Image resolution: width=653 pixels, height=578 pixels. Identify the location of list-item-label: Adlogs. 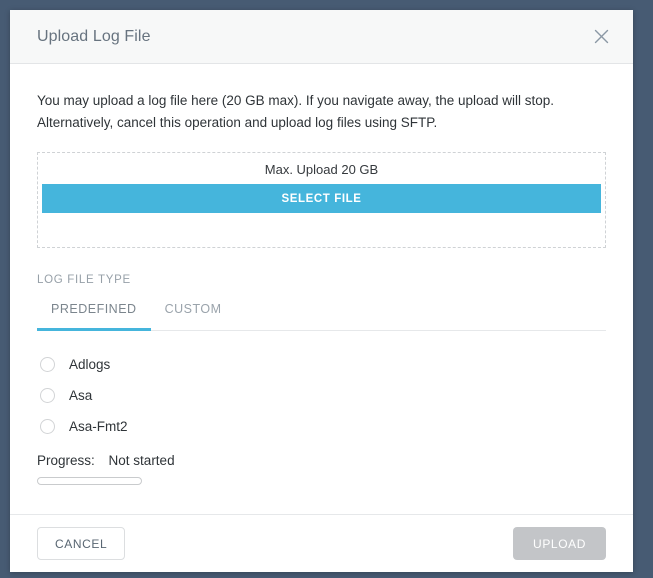
(90, 364).